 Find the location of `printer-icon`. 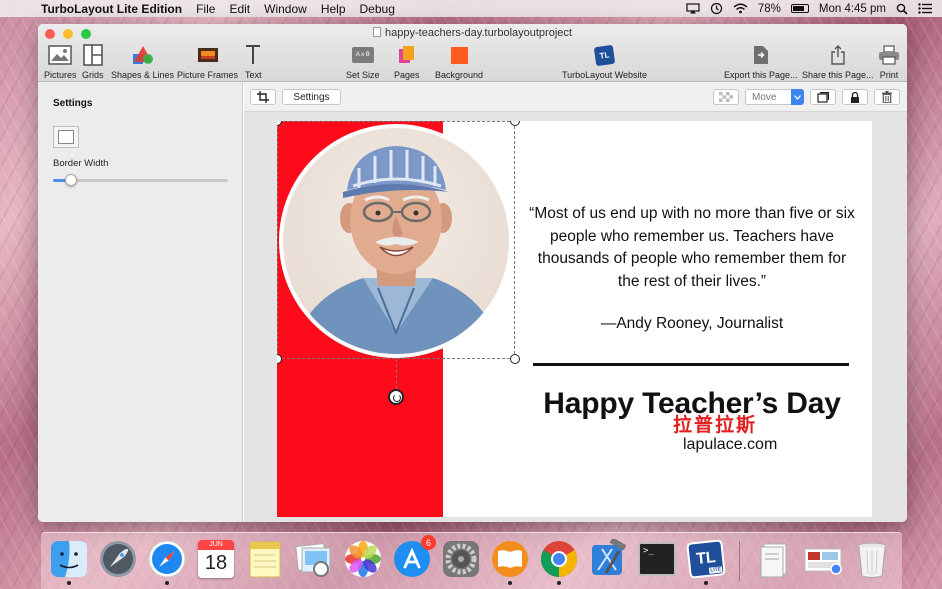

printer-icon is located at coordinates (889, 55).